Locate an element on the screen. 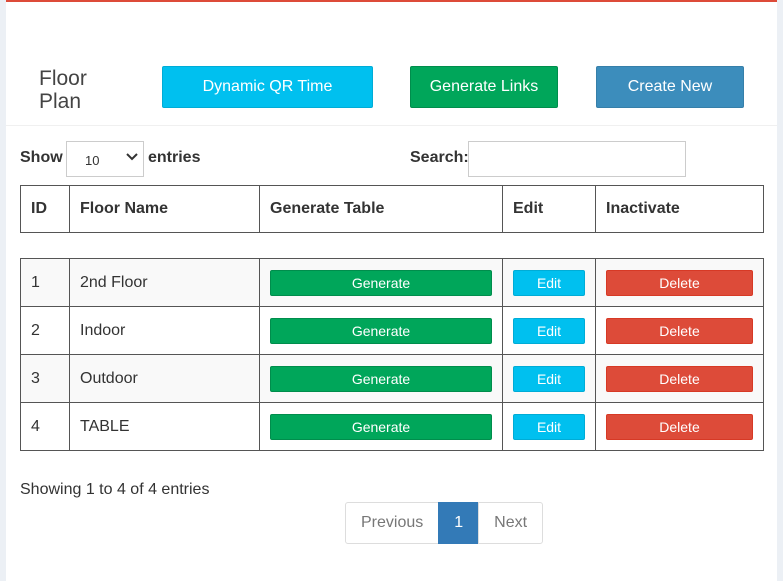 This screenshot has height=581, width=783. entries-length-select: 10 is located at coordinates (105, 159).